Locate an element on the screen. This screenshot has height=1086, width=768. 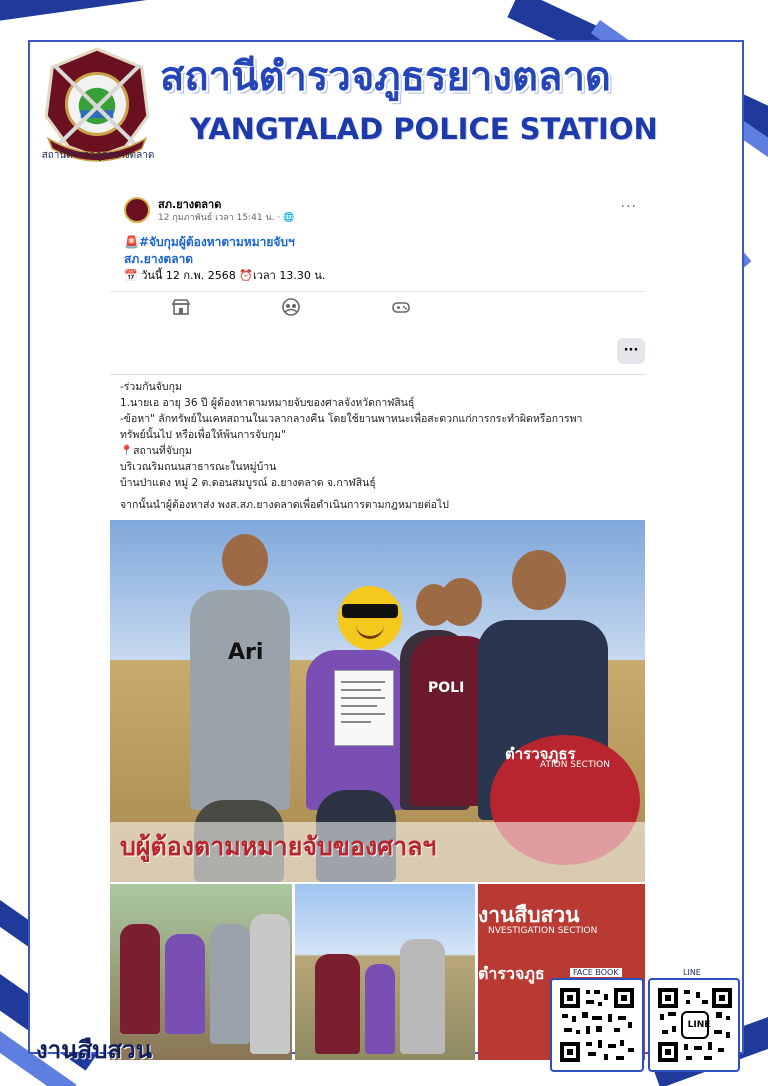
qr-code-icon is located at coordinates (597, 1025).